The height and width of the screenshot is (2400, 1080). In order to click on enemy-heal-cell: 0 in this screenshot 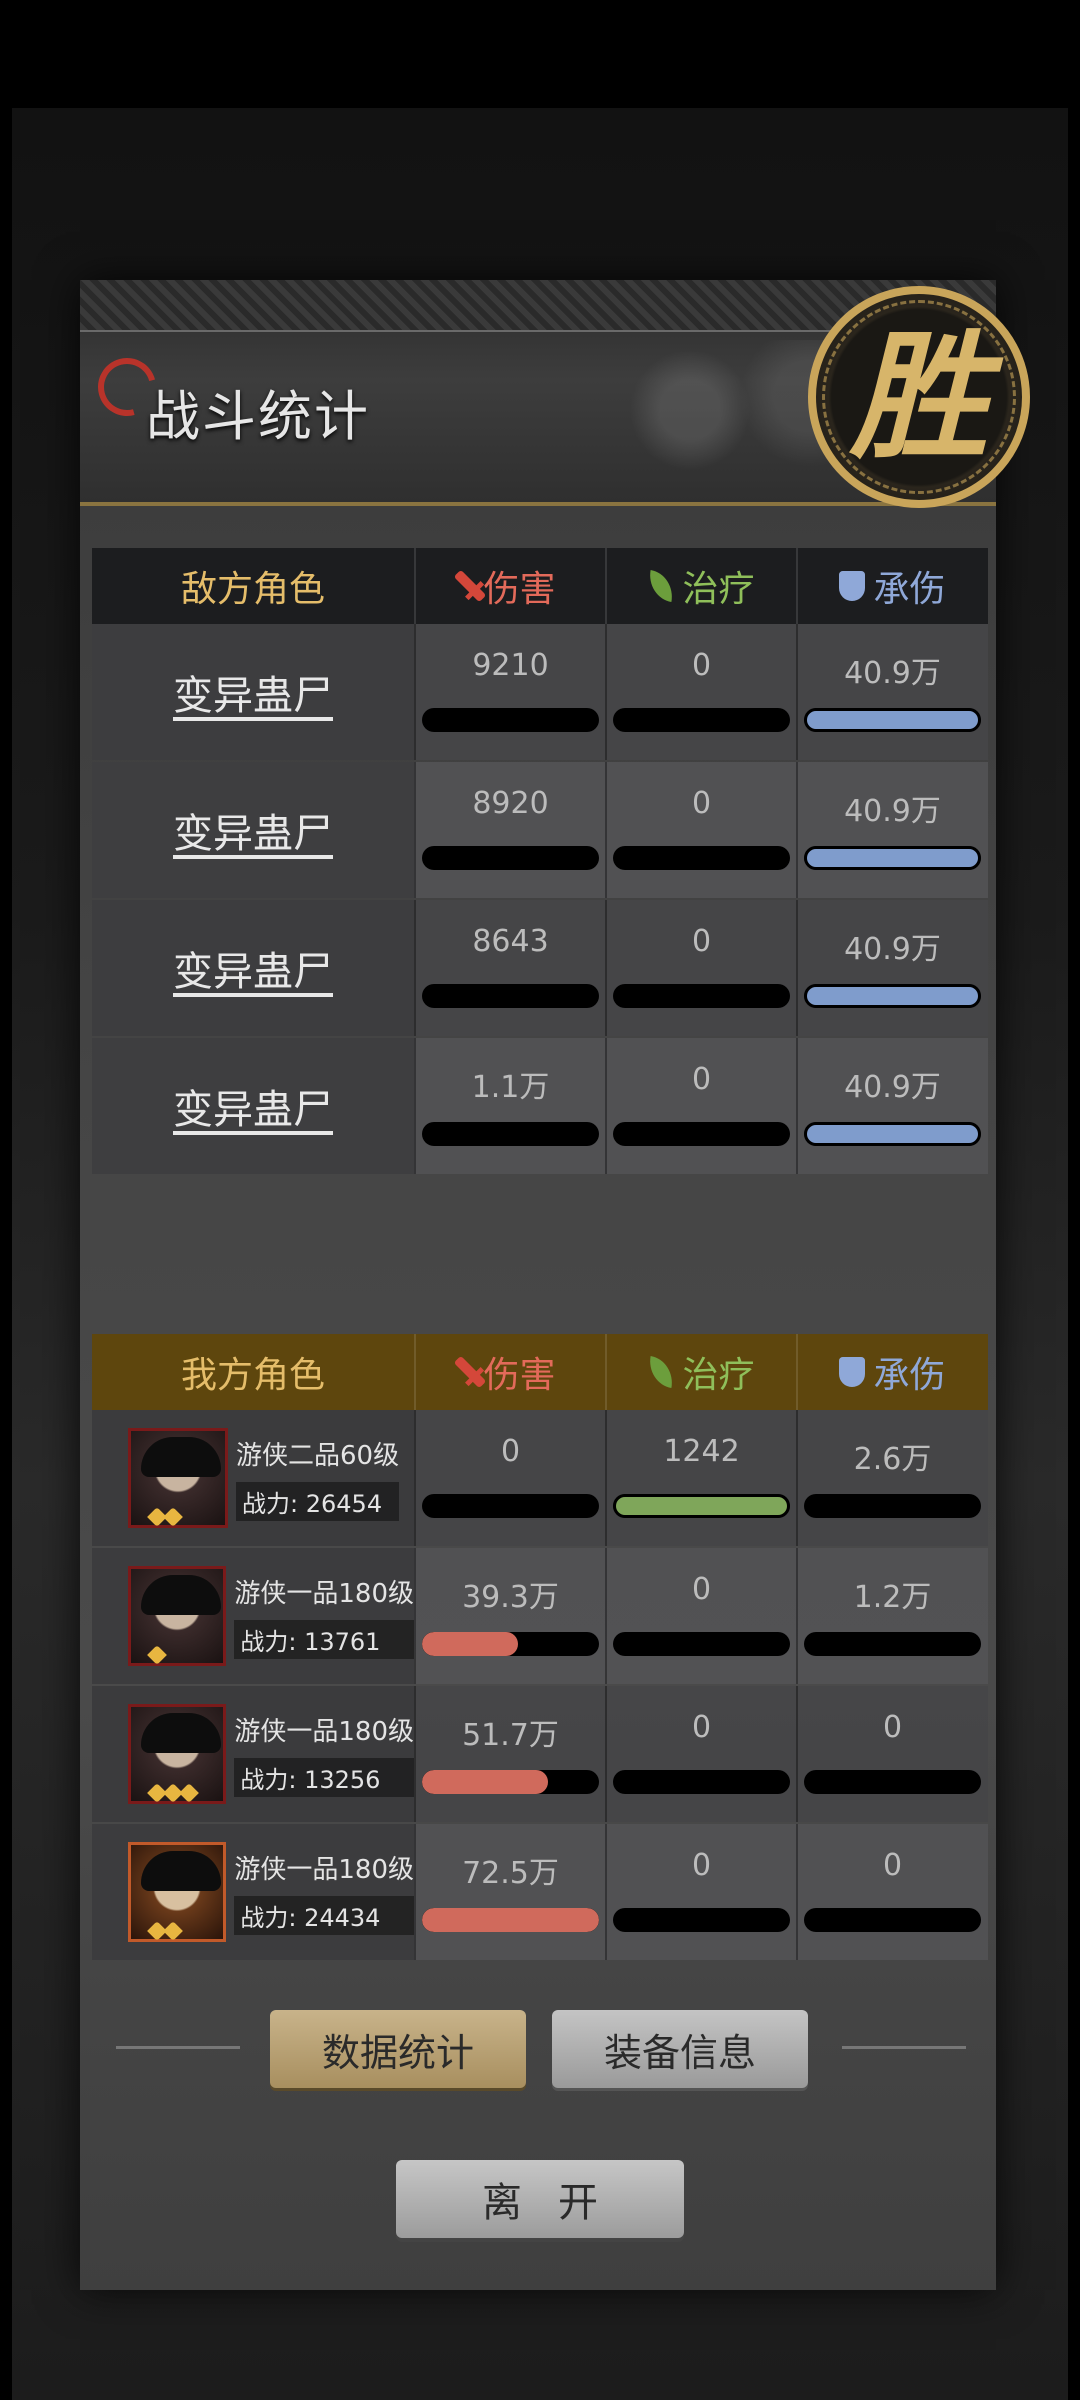, I will do `click(700, 968)`.